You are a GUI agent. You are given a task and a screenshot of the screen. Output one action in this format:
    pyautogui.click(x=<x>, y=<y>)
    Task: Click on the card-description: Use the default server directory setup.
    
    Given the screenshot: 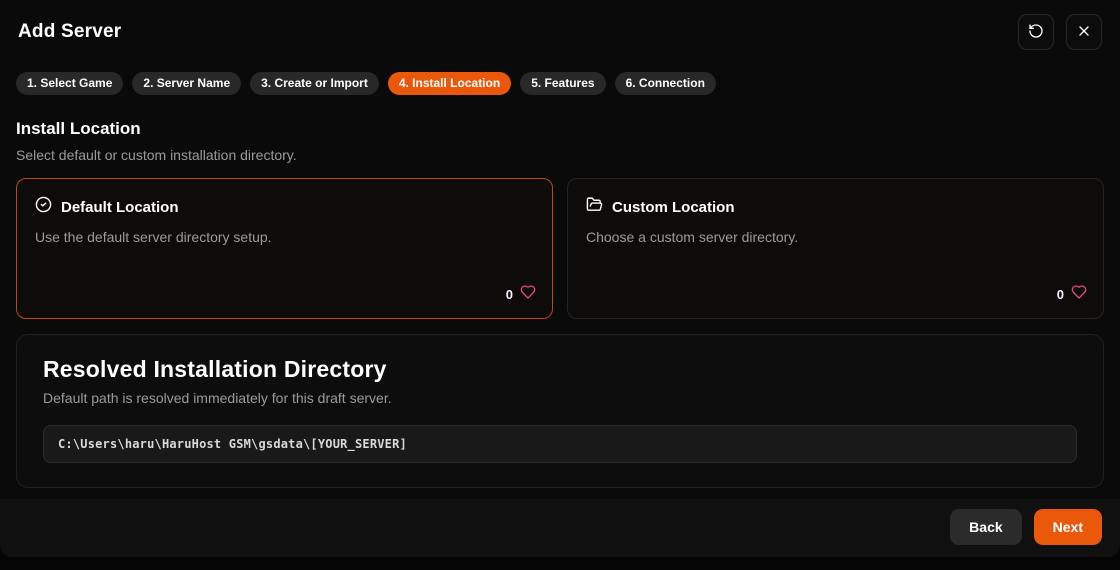 What is the action you would take?
    pyautogui.click(x=153, y=237)
    